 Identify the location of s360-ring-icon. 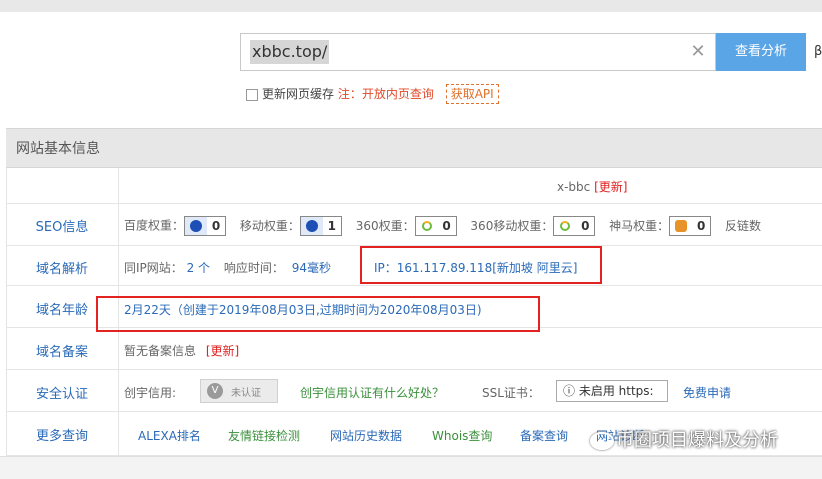
(426, 226).